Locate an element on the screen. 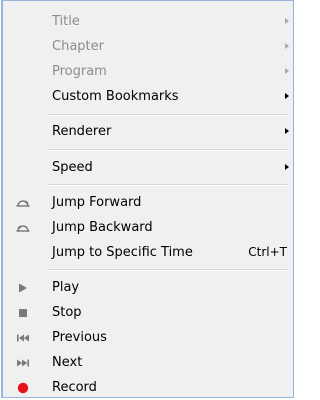 Image resolution: width=320 pixels, height=400 pixels. menu-item-speed: Speed is located at coordinates (147, 167).